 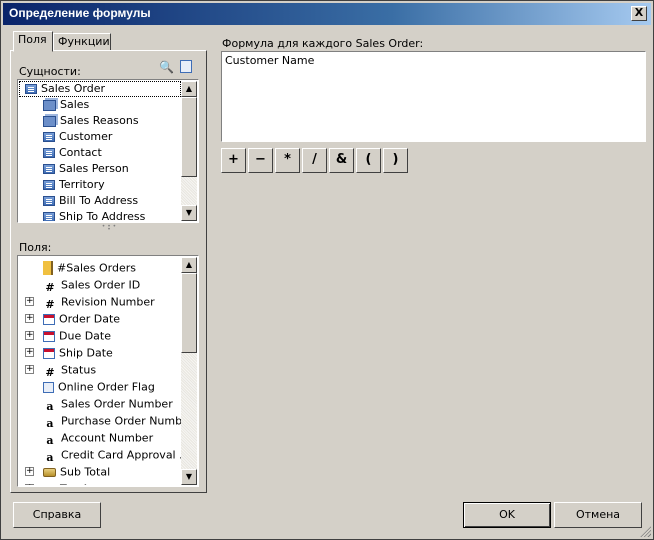 What do you see at coordinates (109, 228) in the screenshot?
I see `splitter-handle: • • • •` at bounding box center [109, 228].